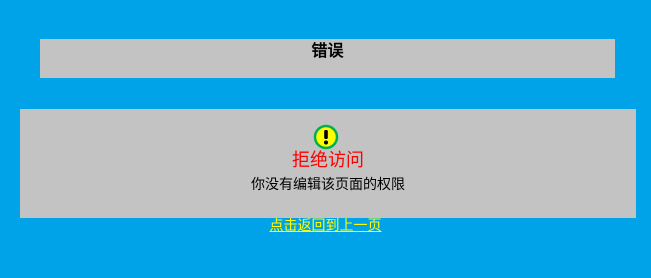 The height and width of the screenshot is (278, 651). Describe the element at coordinates (326, 137) in the screenshot. I see `warning-icon` at that location.